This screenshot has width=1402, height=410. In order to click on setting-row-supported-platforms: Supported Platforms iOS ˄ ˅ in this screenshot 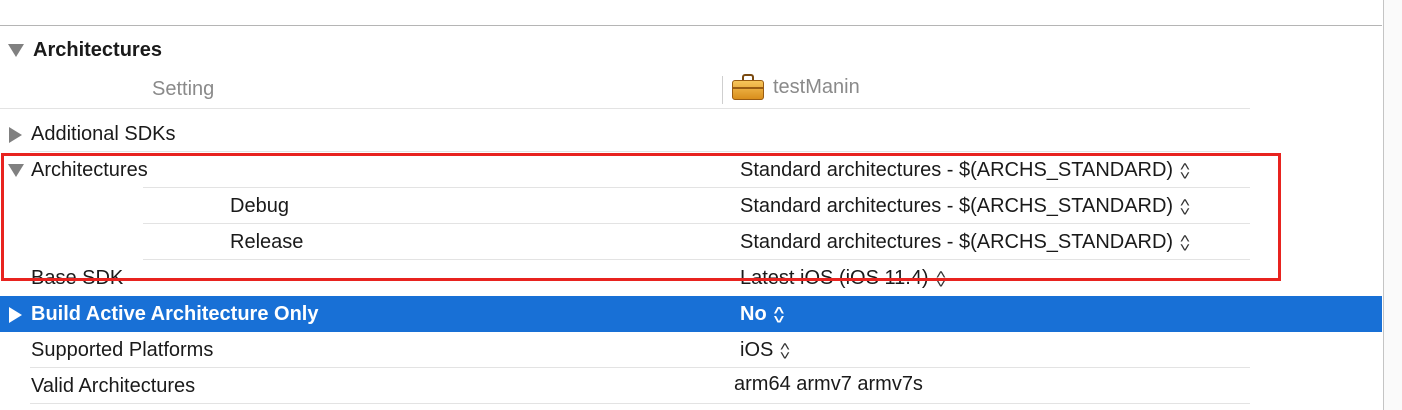, I will do `click(691, 350)`.